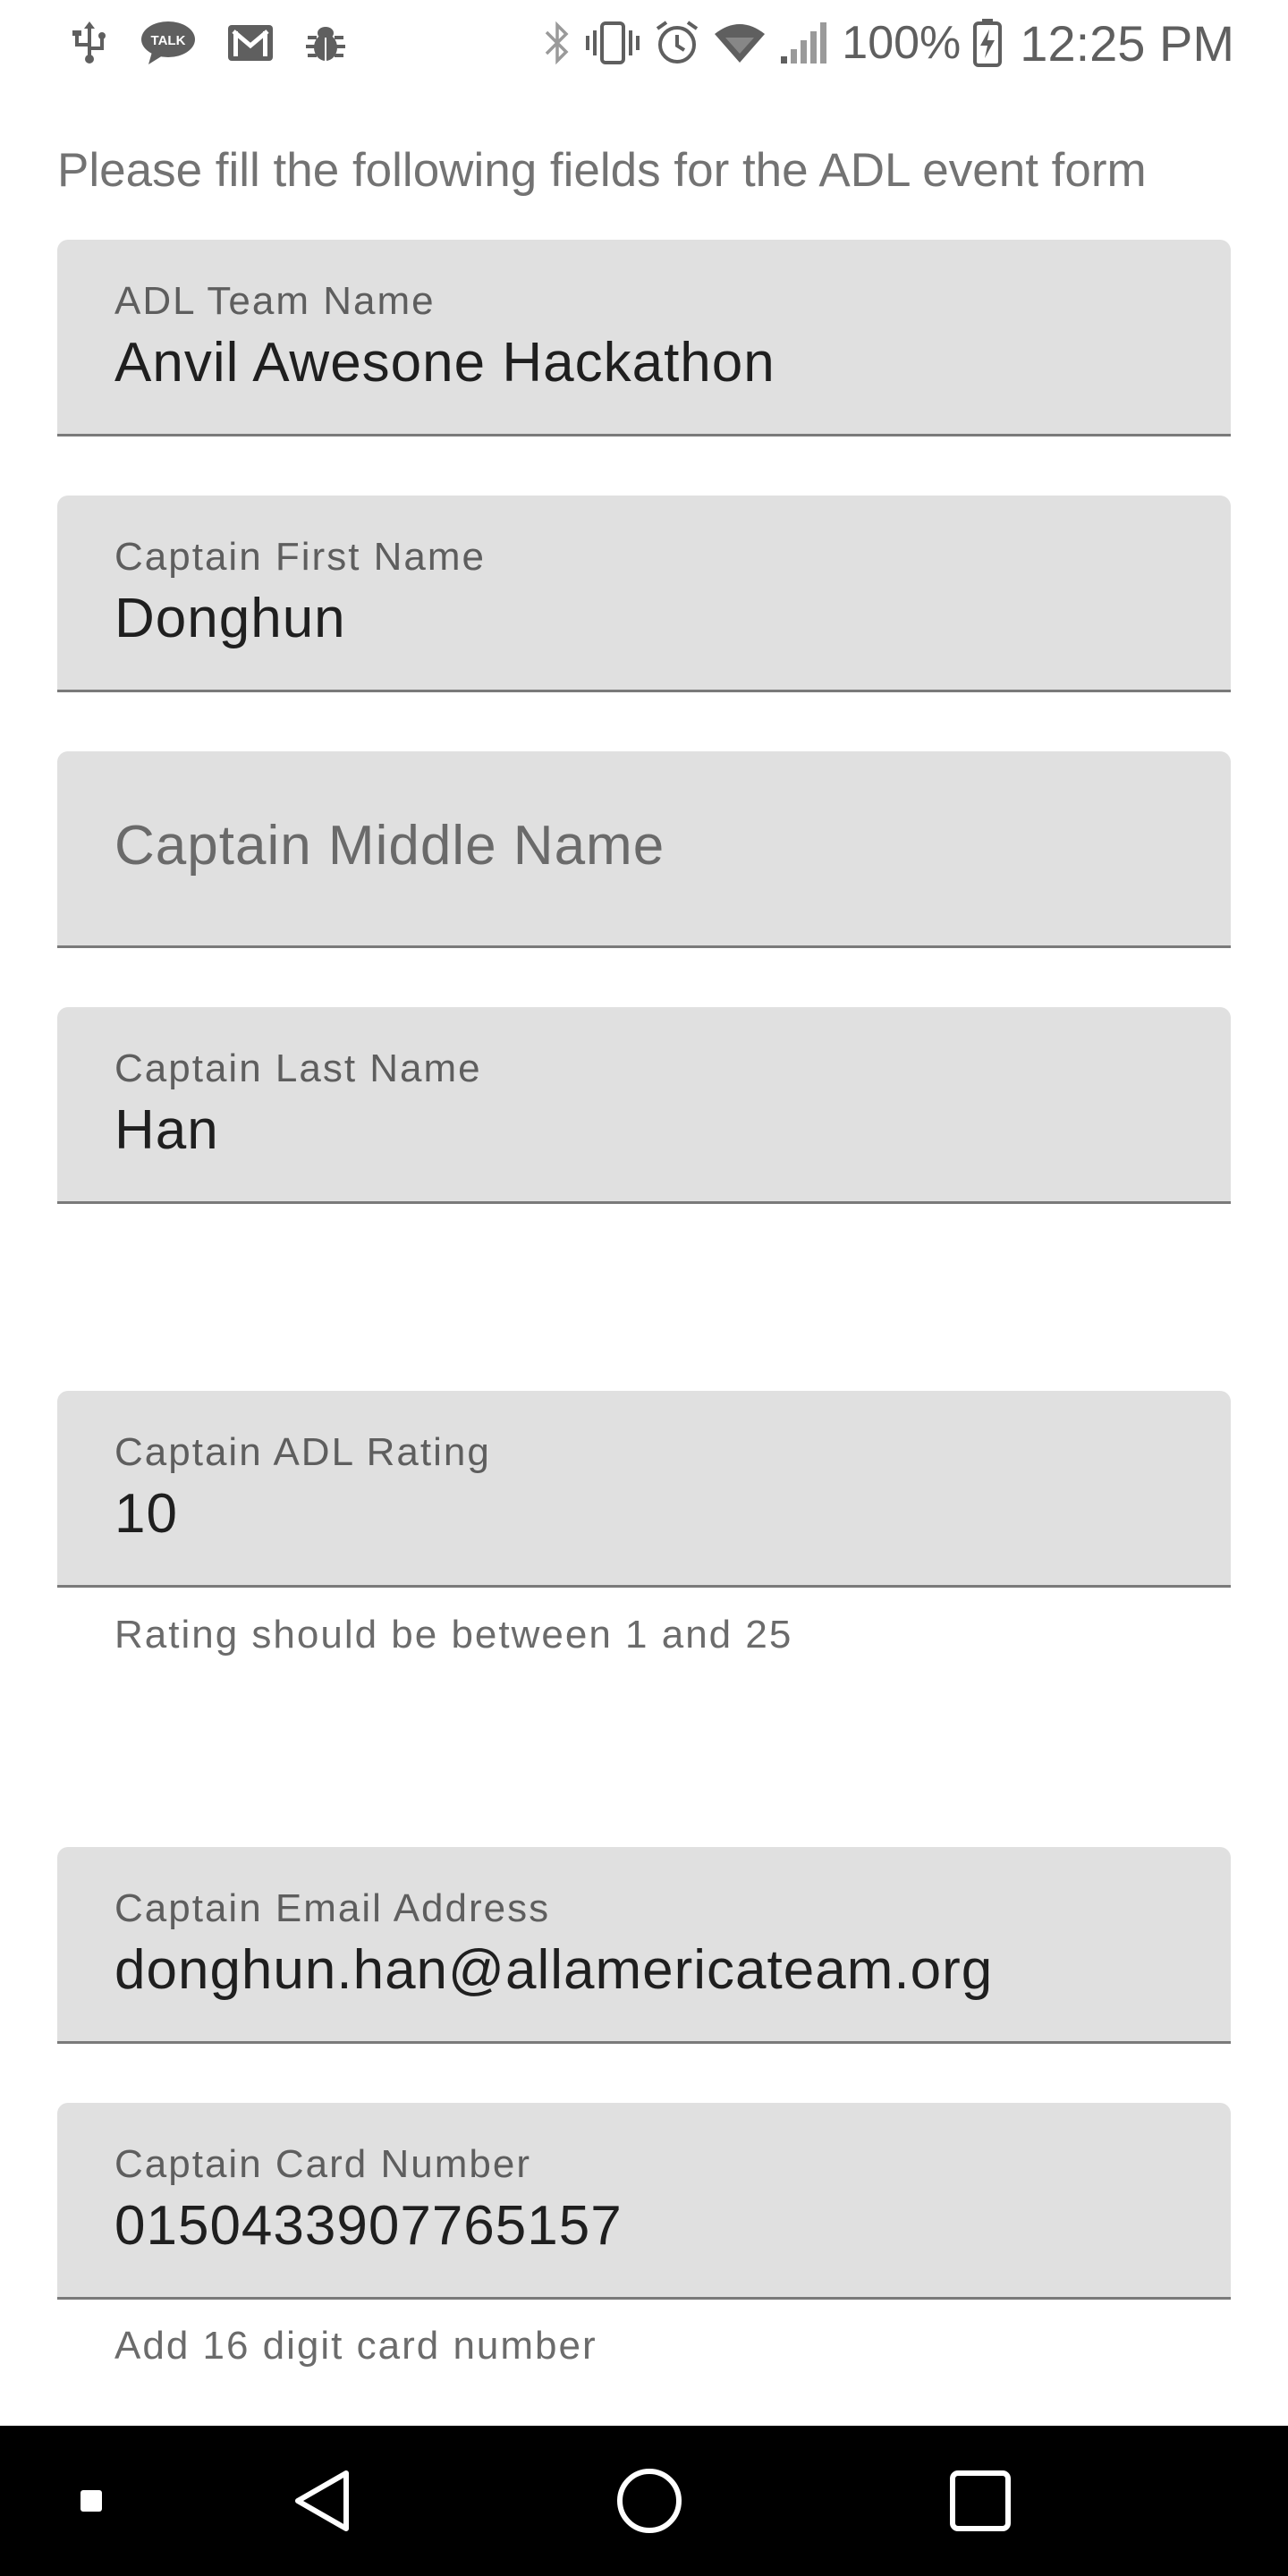 This screenshot has width=1288, height=2576. Describe the element at coordinates (332, 1908) in the screenshot. I see `captain-email-label: Captain Email Address` at that location.